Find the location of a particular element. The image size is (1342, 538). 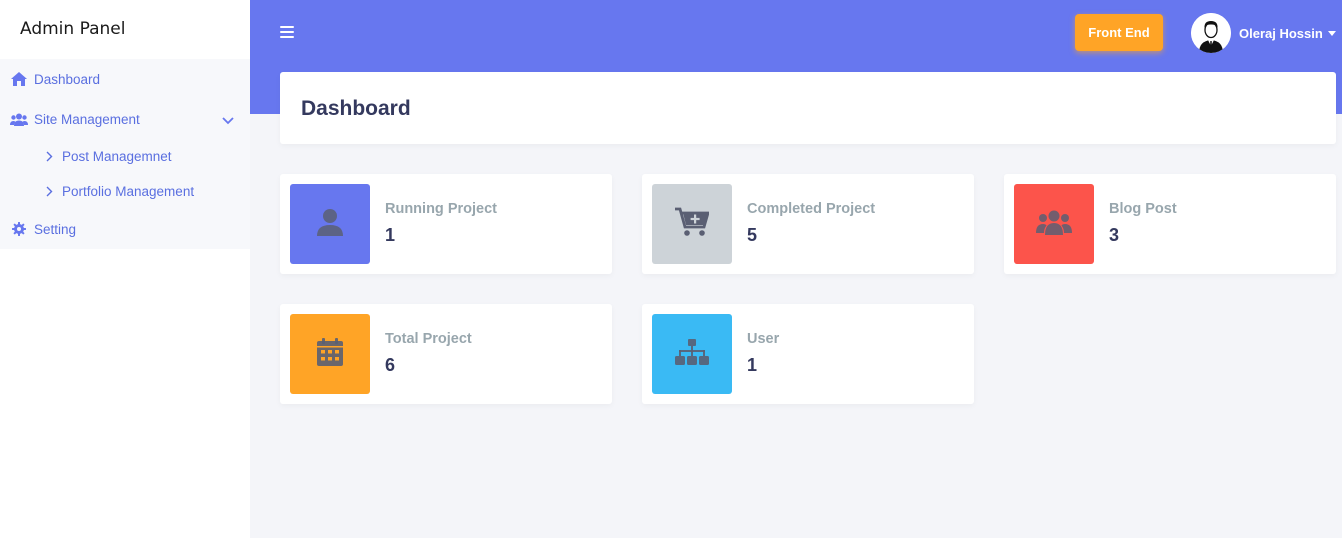

stat-card-user: User 1 is located at coordinates (808, 354).